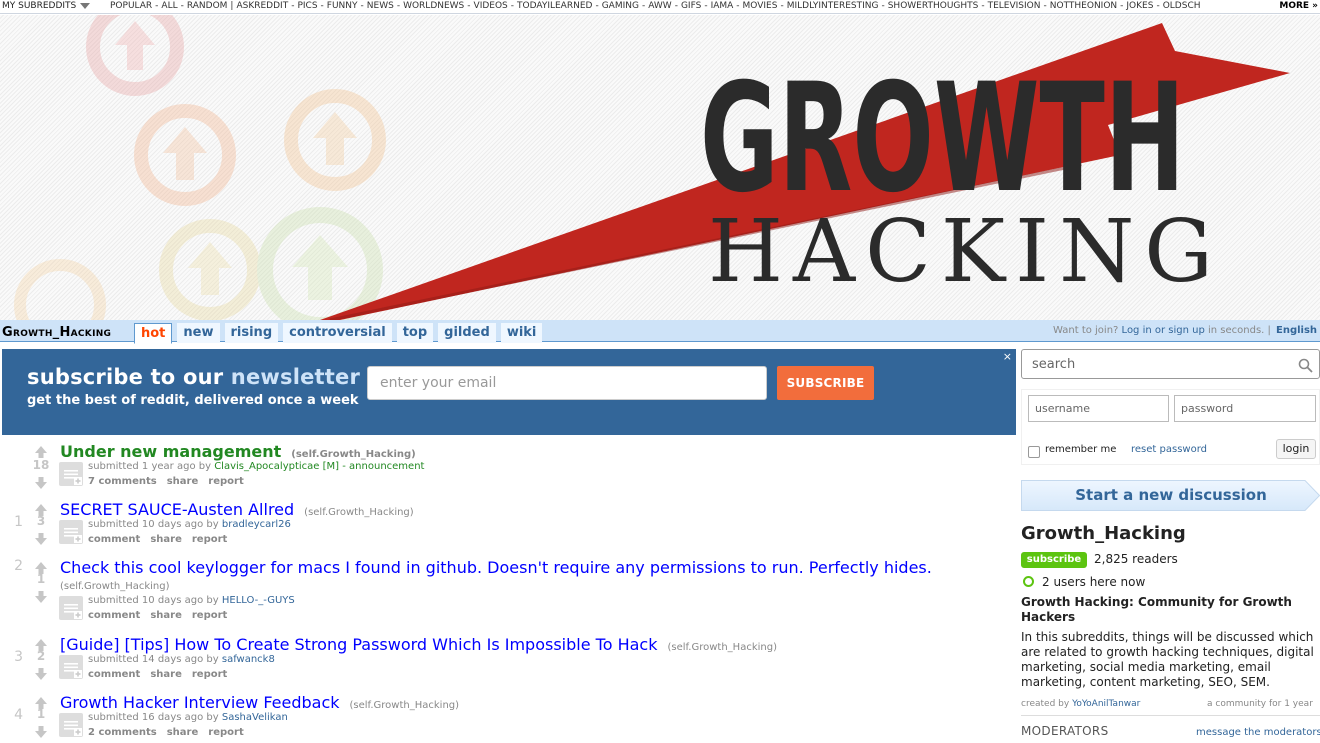 This screenshot has height=743, width=1320. Describe the element at coordinates (467, 333) in the screenshot. I see `tab-gilded: gilded` at that location.